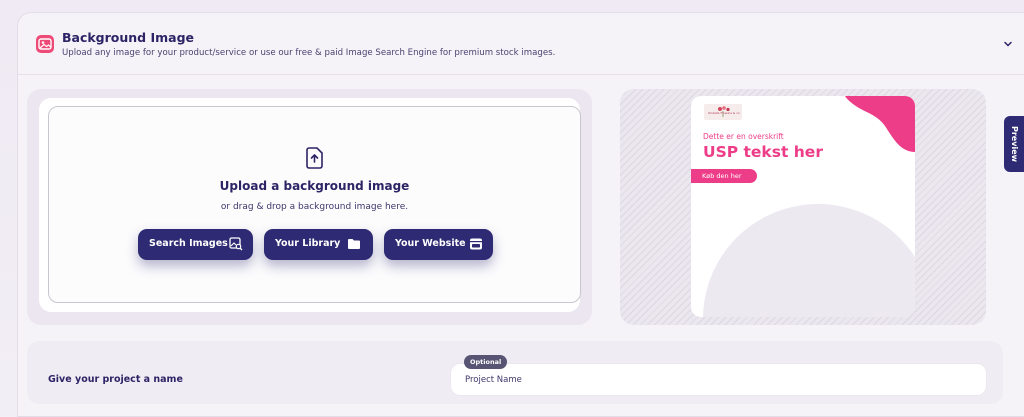  What do you see at coordinates (1008, 44) in the screenshot?
I see `chevron-down-icon` at bounding box center [1008, 44].